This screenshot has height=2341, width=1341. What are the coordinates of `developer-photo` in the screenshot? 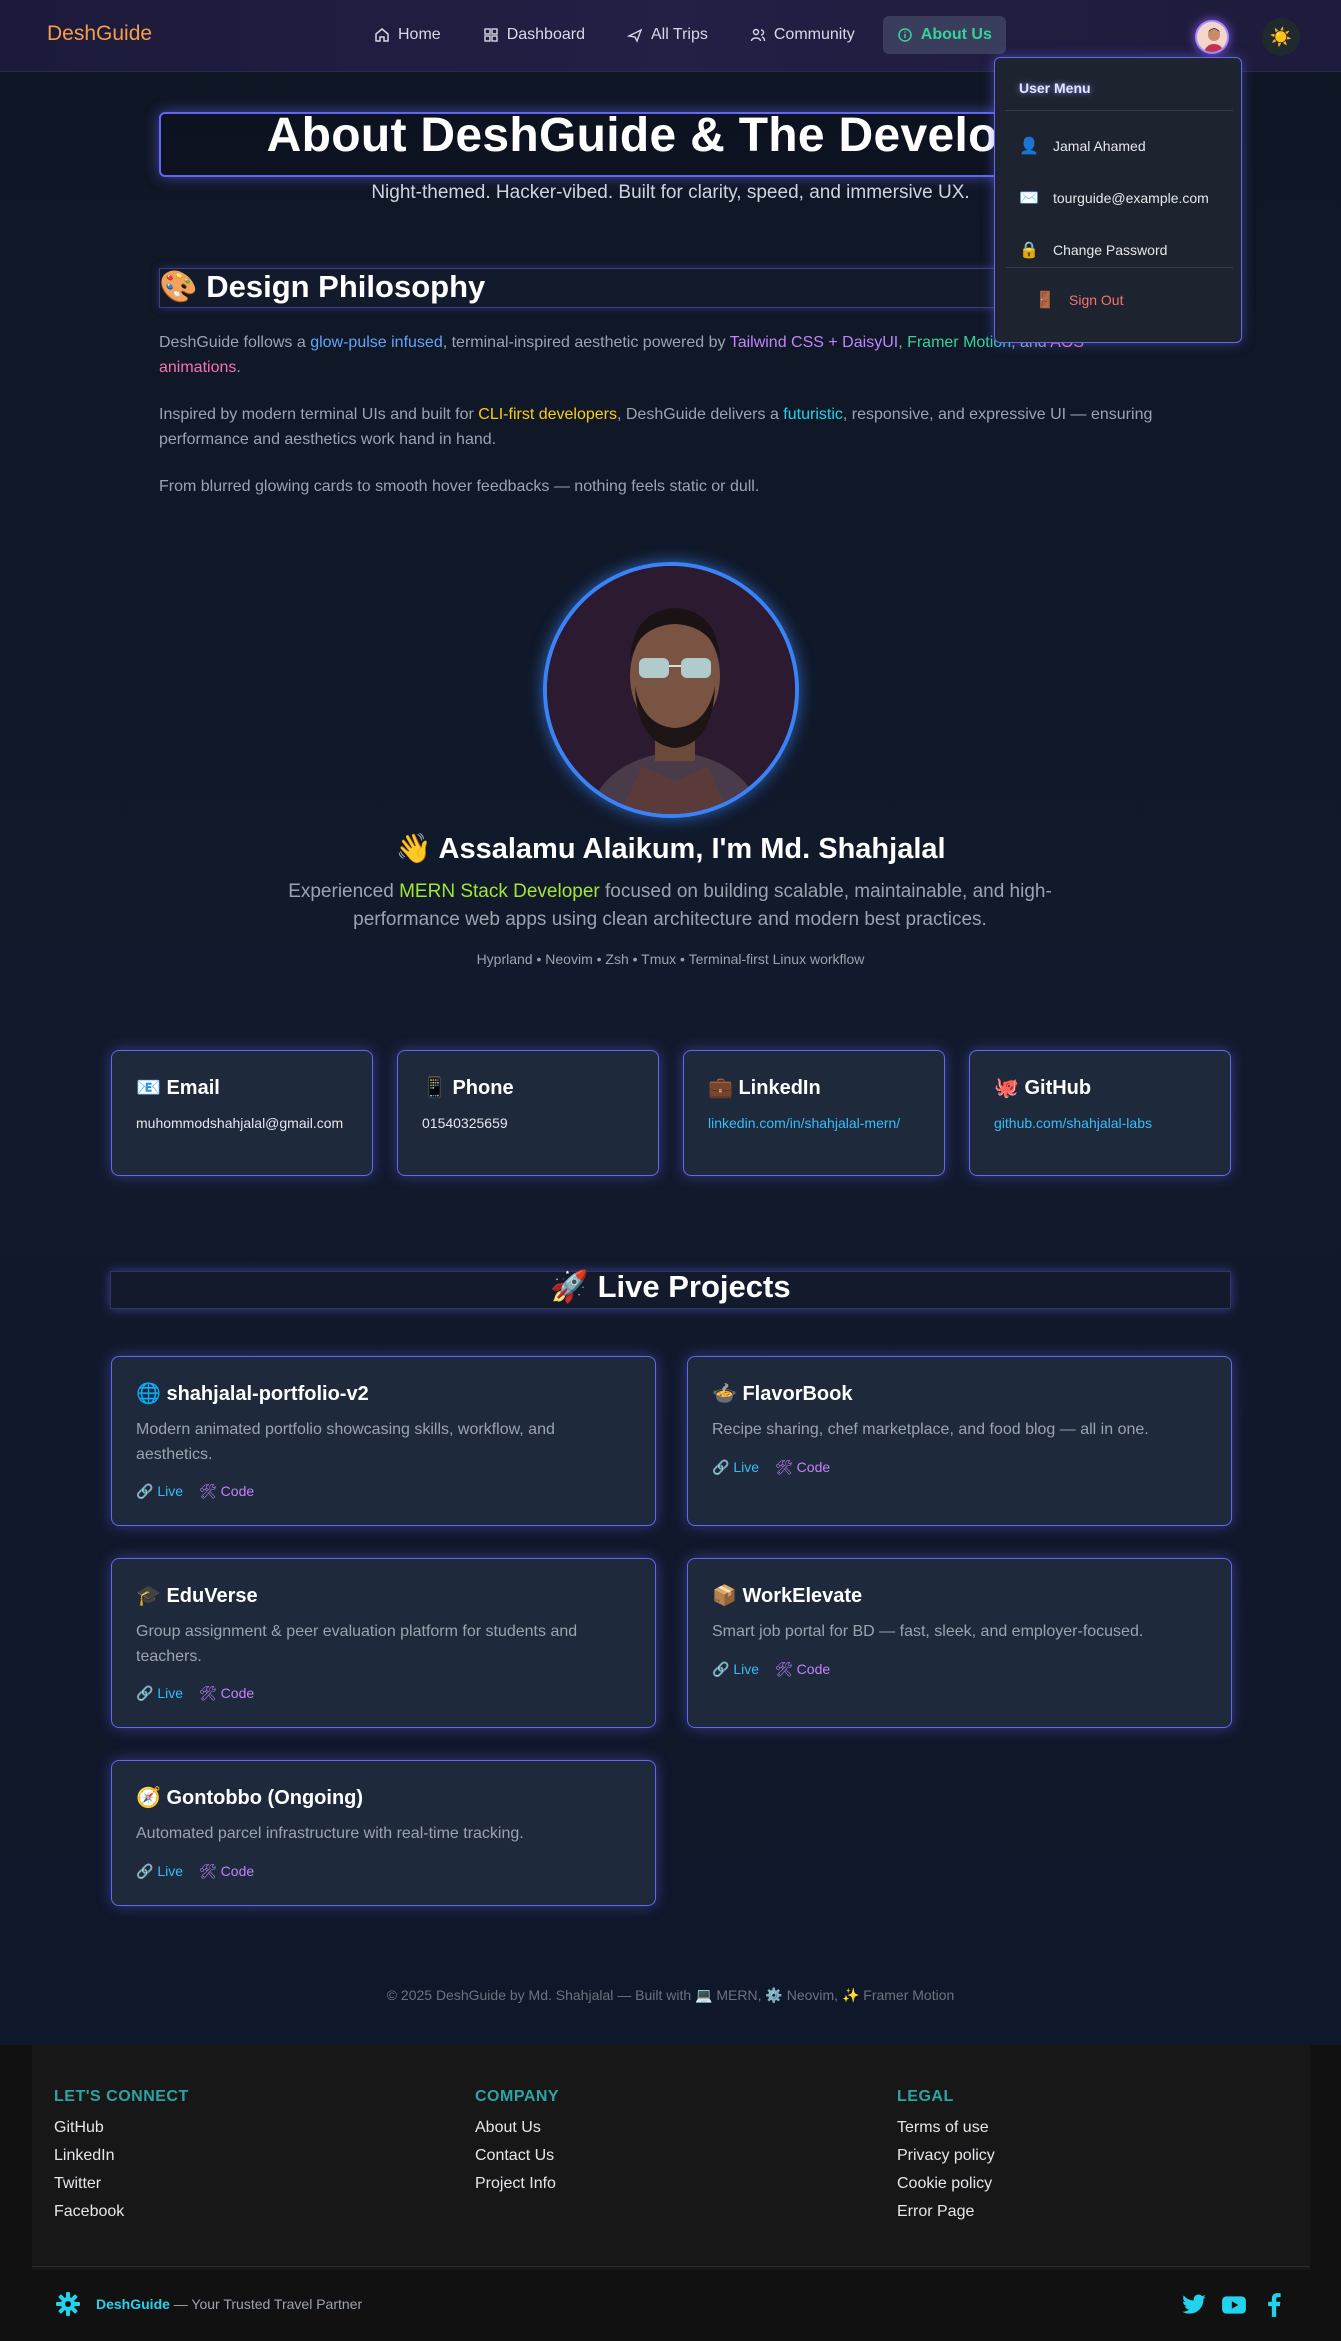 It's located at (671, 690).